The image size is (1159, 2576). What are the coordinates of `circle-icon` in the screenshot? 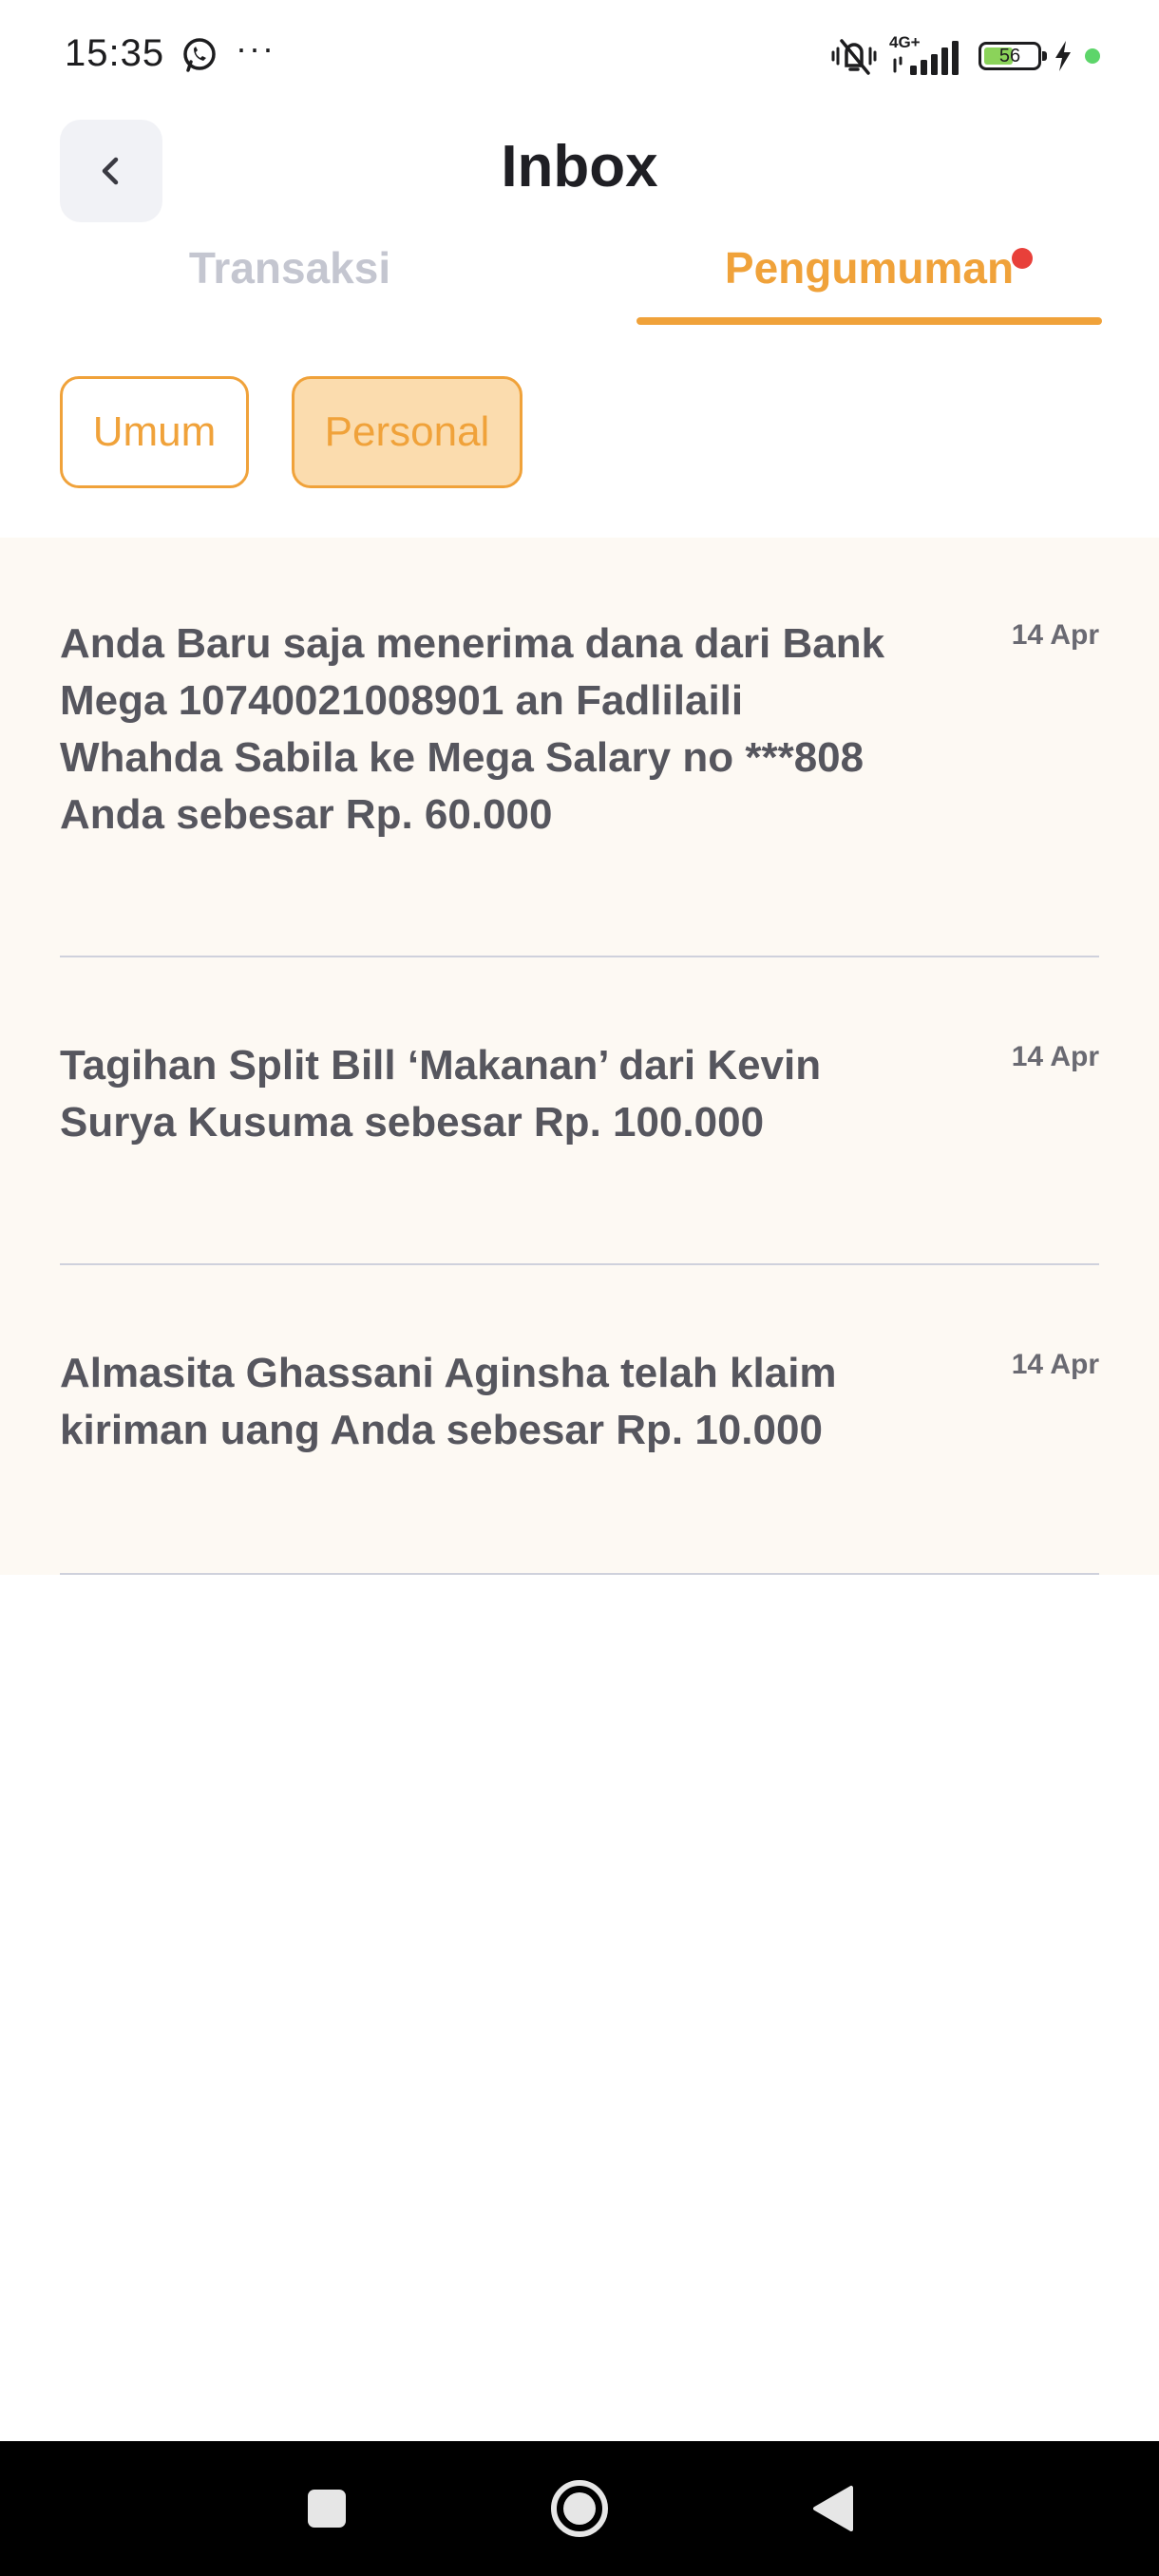 It's located at (579, 2508).